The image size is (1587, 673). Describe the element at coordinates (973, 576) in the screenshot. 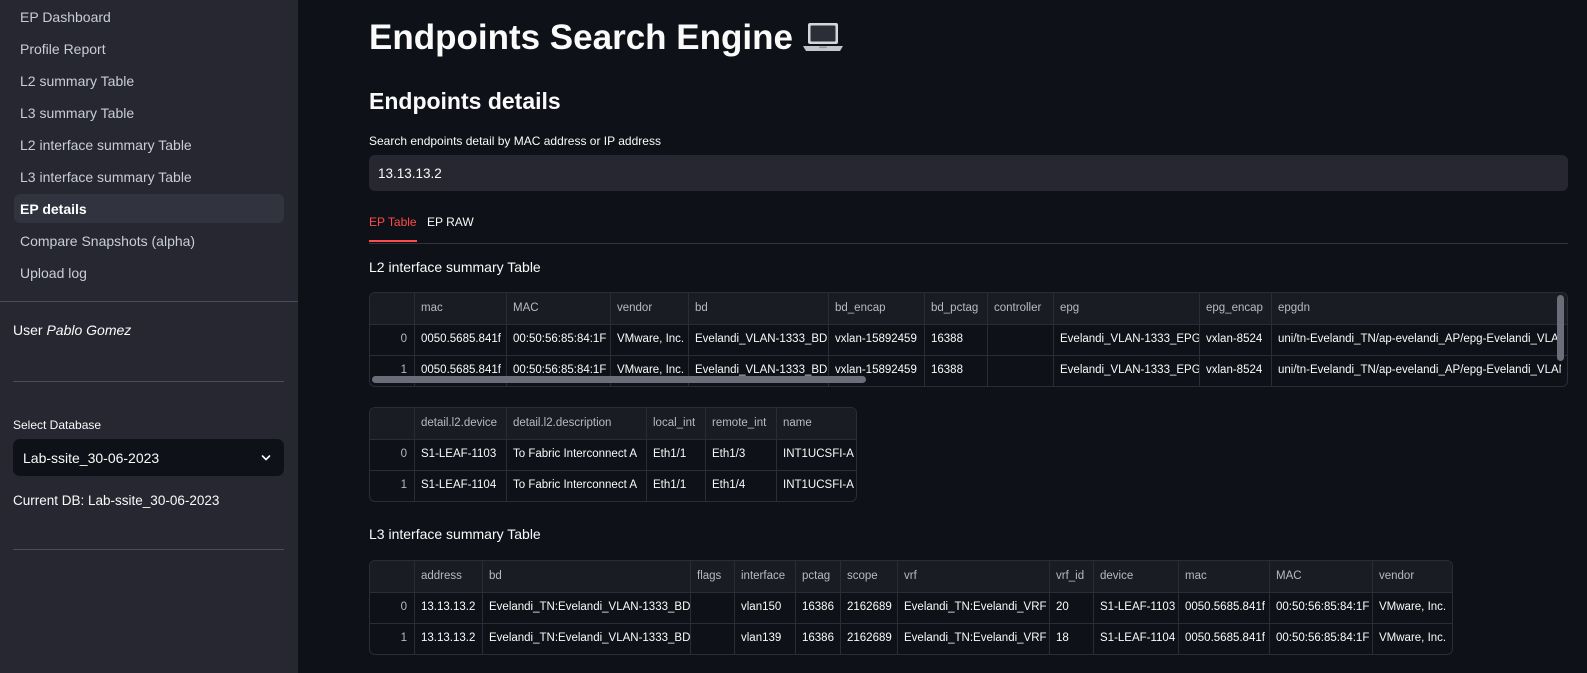

I see `column-header-vrf: vrf` at that location.